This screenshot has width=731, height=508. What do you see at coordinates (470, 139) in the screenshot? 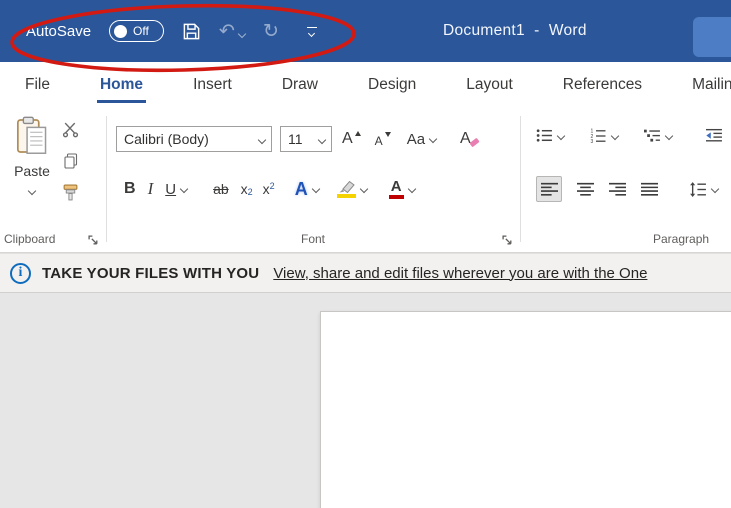
I see `clear-formatting-button: A` at bounding box center [470, 139].